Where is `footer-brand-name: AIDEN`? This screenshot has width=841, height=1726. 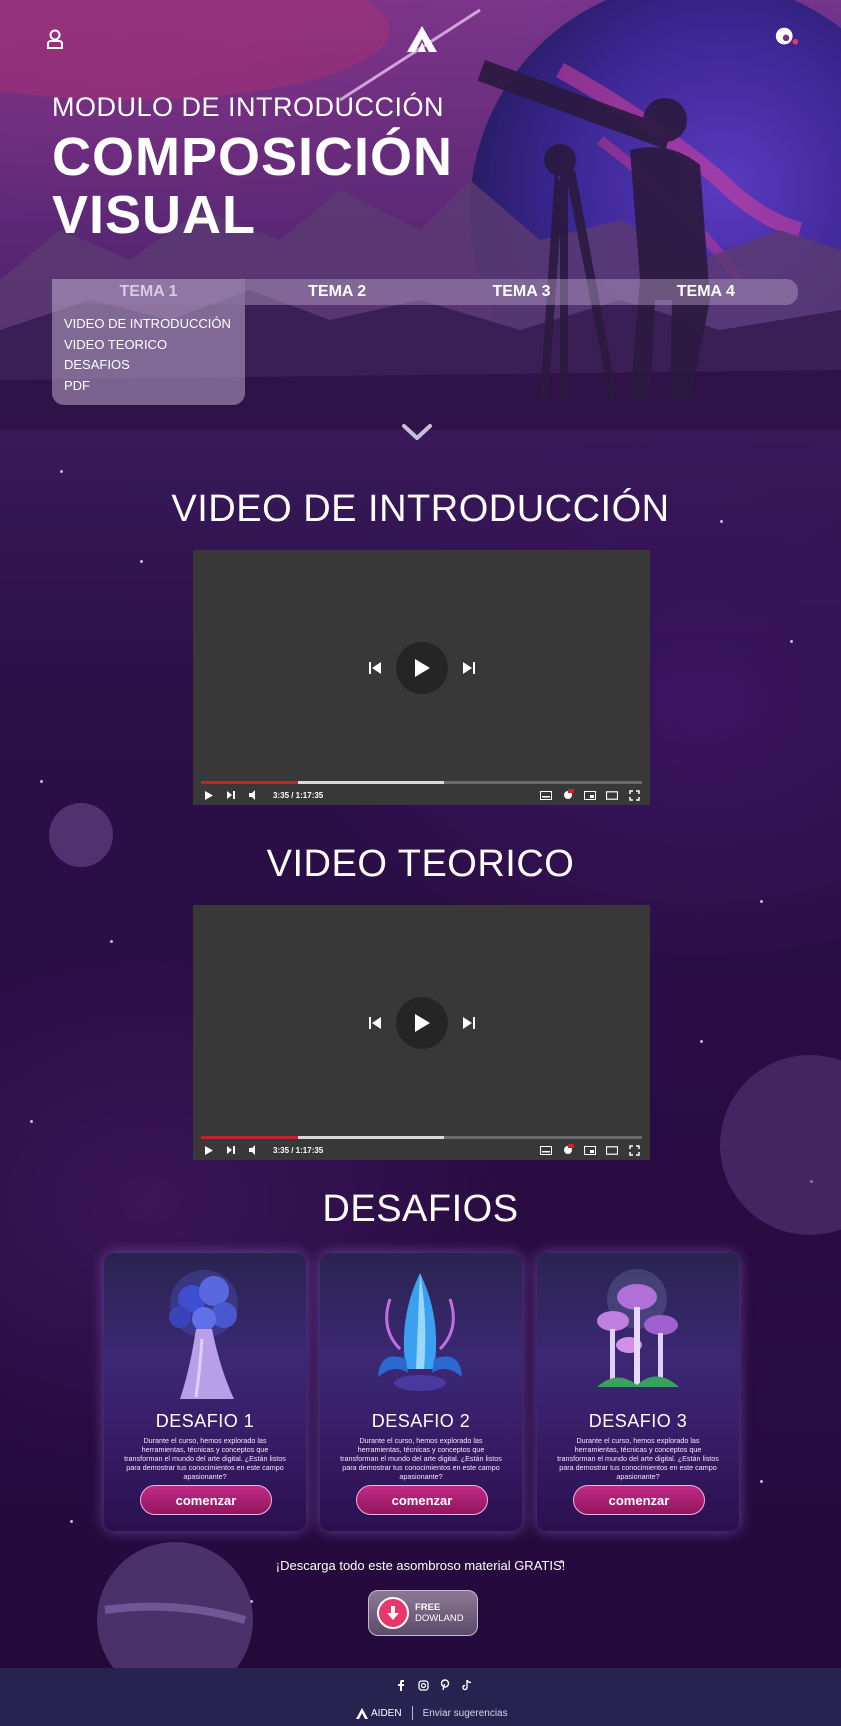
footer-brand-name: AIDEN is located at coordinates (386, 1713).